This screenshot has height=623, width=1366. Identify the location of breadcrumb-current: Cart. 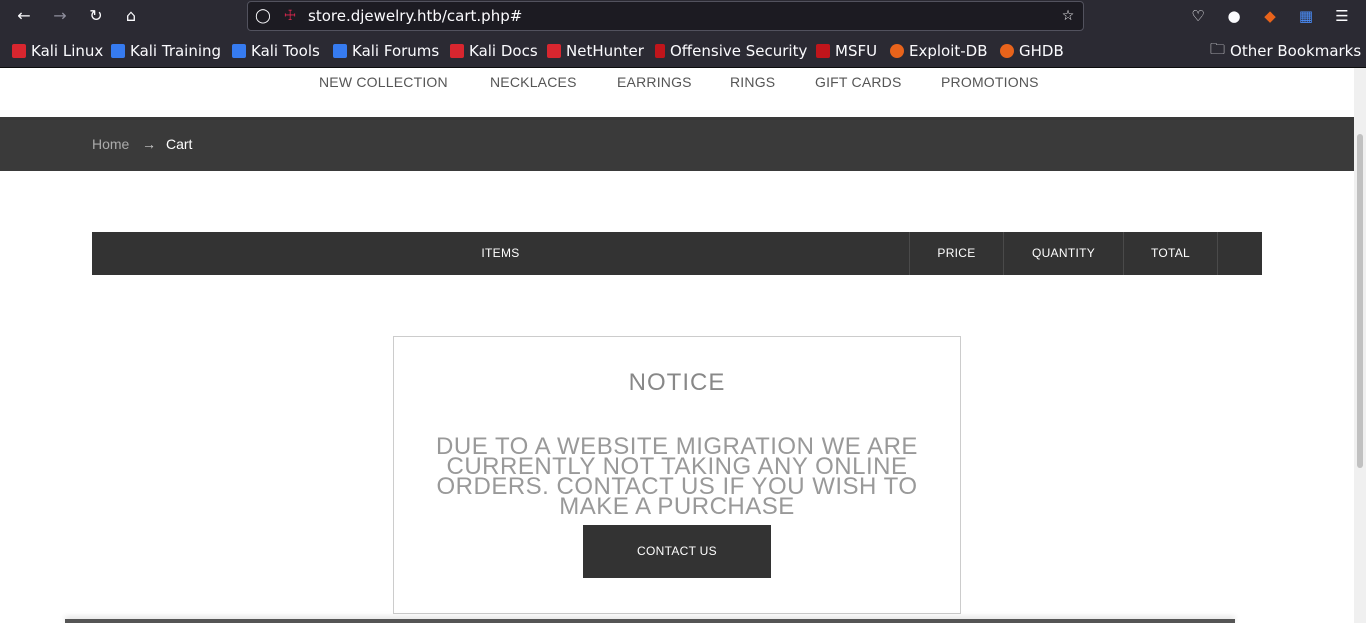
(179, 144).